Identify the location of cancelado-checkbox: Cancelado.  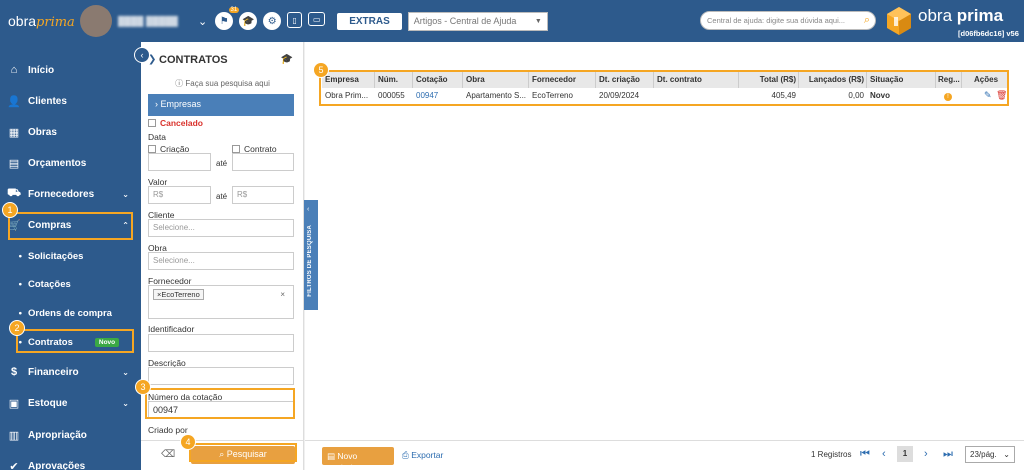
(175, 123).